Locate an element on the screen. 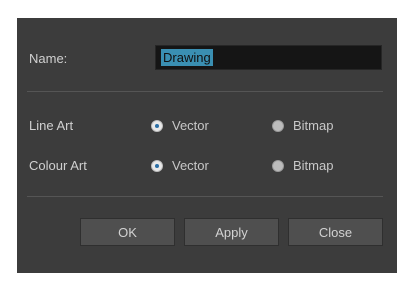  line-art-bitmap-label: Bitmap is located at coordinates (313, 125).